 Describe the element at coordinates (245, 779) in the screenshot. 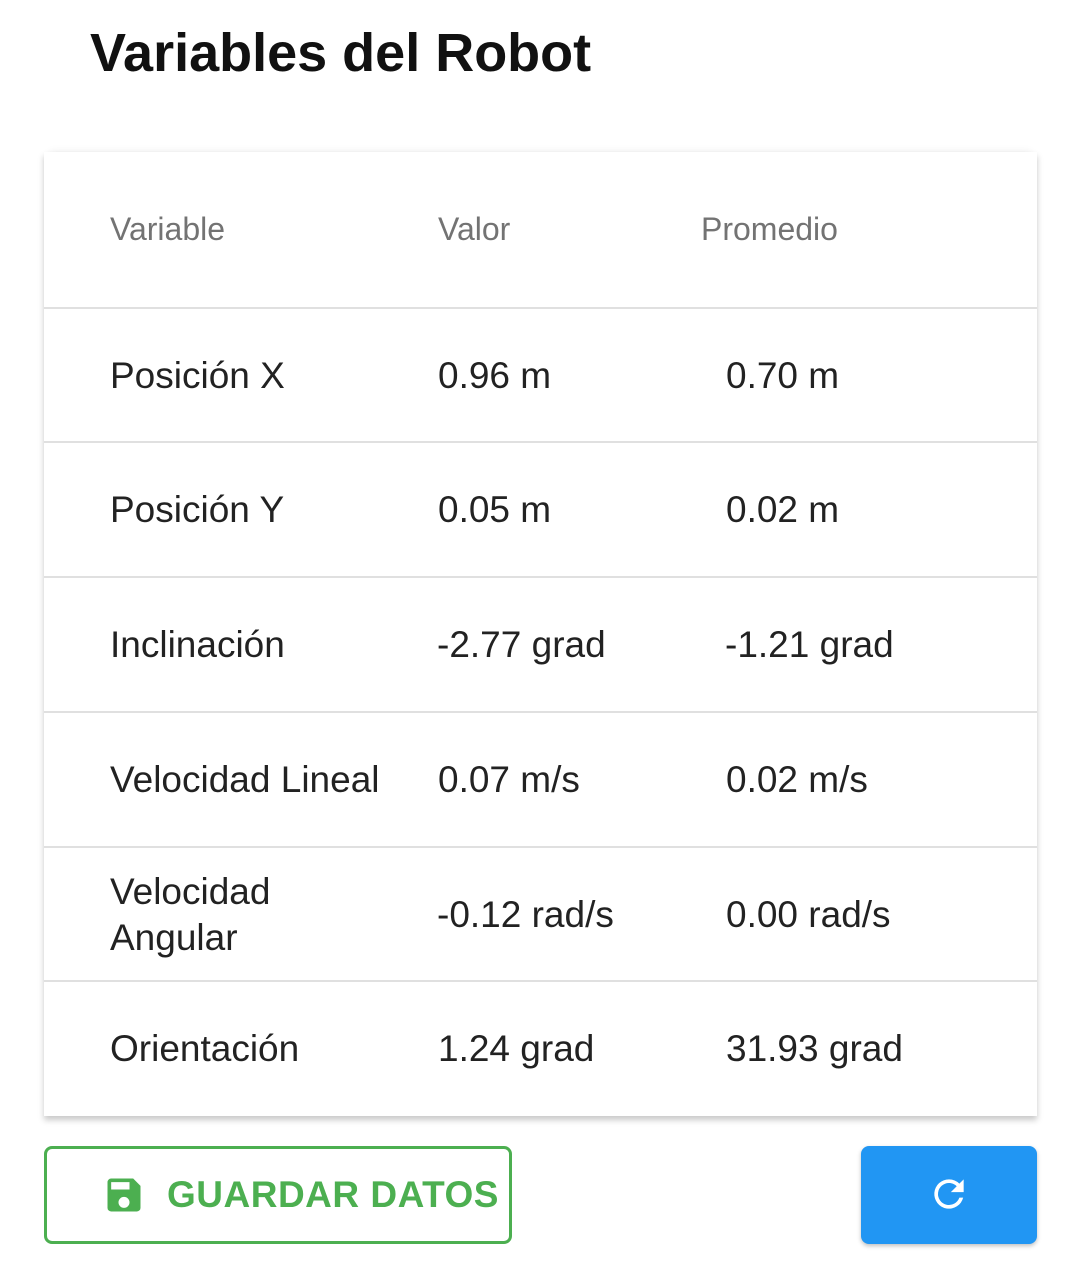

I see `row-variable: Velocidad Lineal` at that location.